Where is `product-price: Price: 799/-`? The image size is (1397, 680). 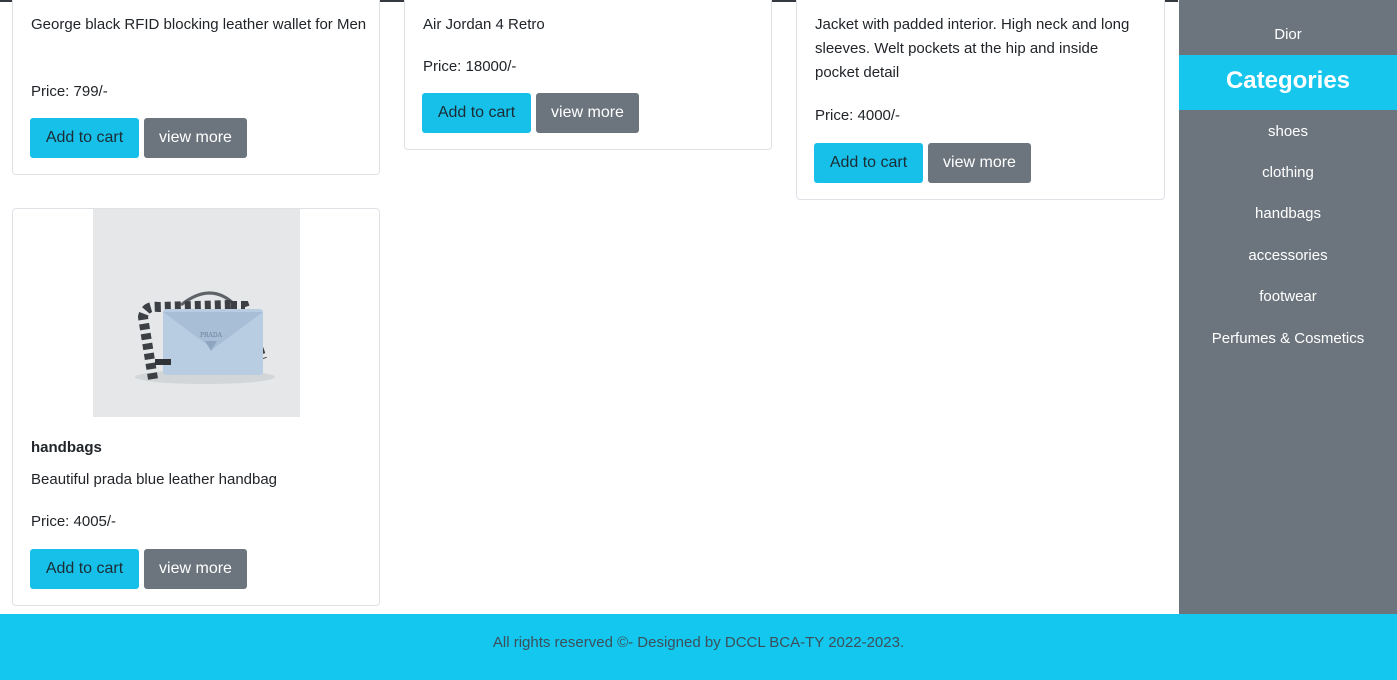 product-price: Price: 799/- is located at coordinates (69, 91).